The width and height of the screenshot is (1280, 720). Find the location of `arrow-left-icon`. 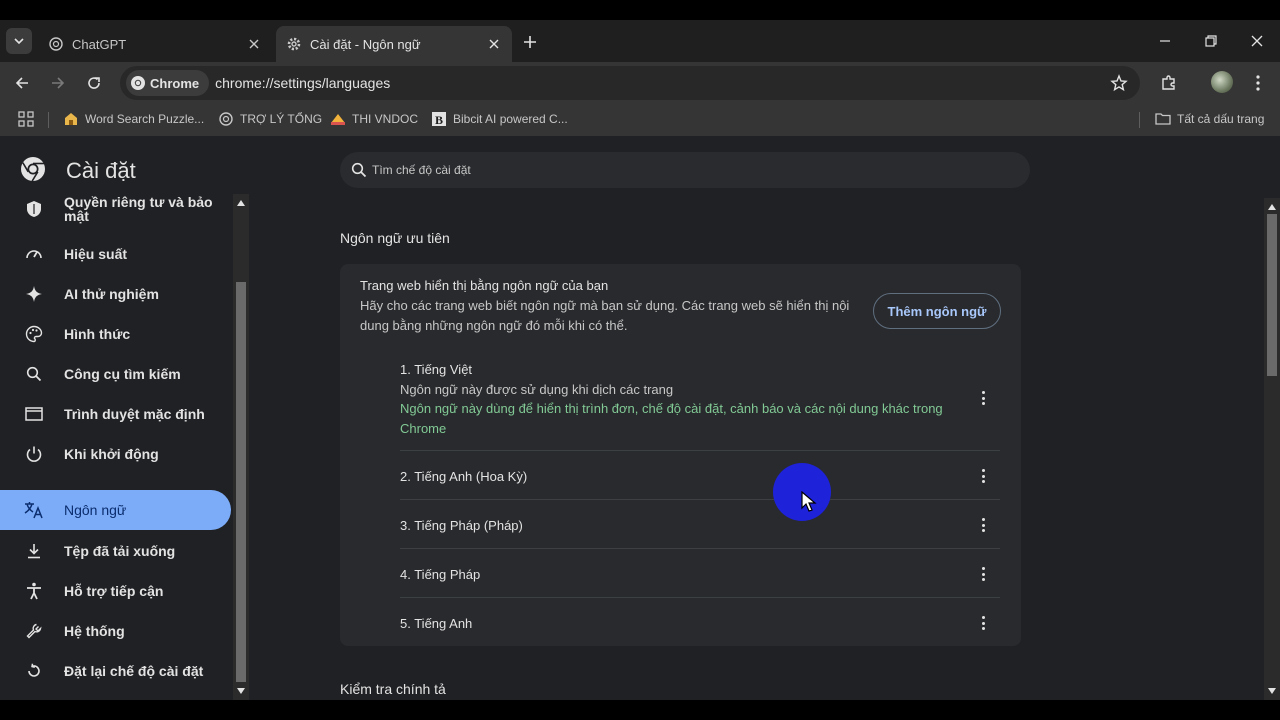

arrow-left-icon is located at coordinates (21, 83).